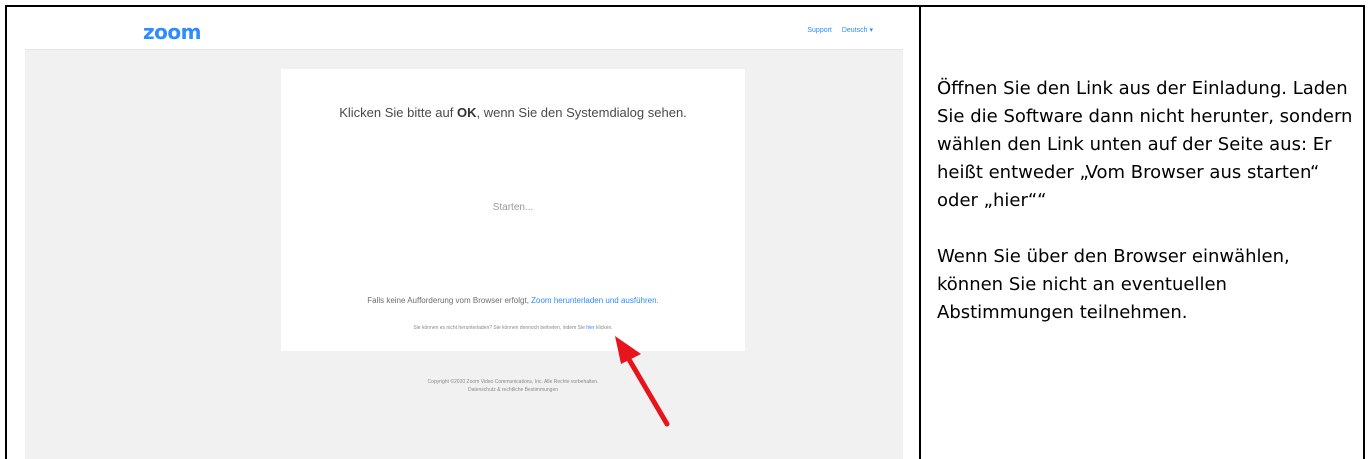 The image size is (1372, 459). What do you see at coordinates (836, 30) in the screenshot?
I see `header-links: Support Deutsch ▾` at bounding box center [836, 30].